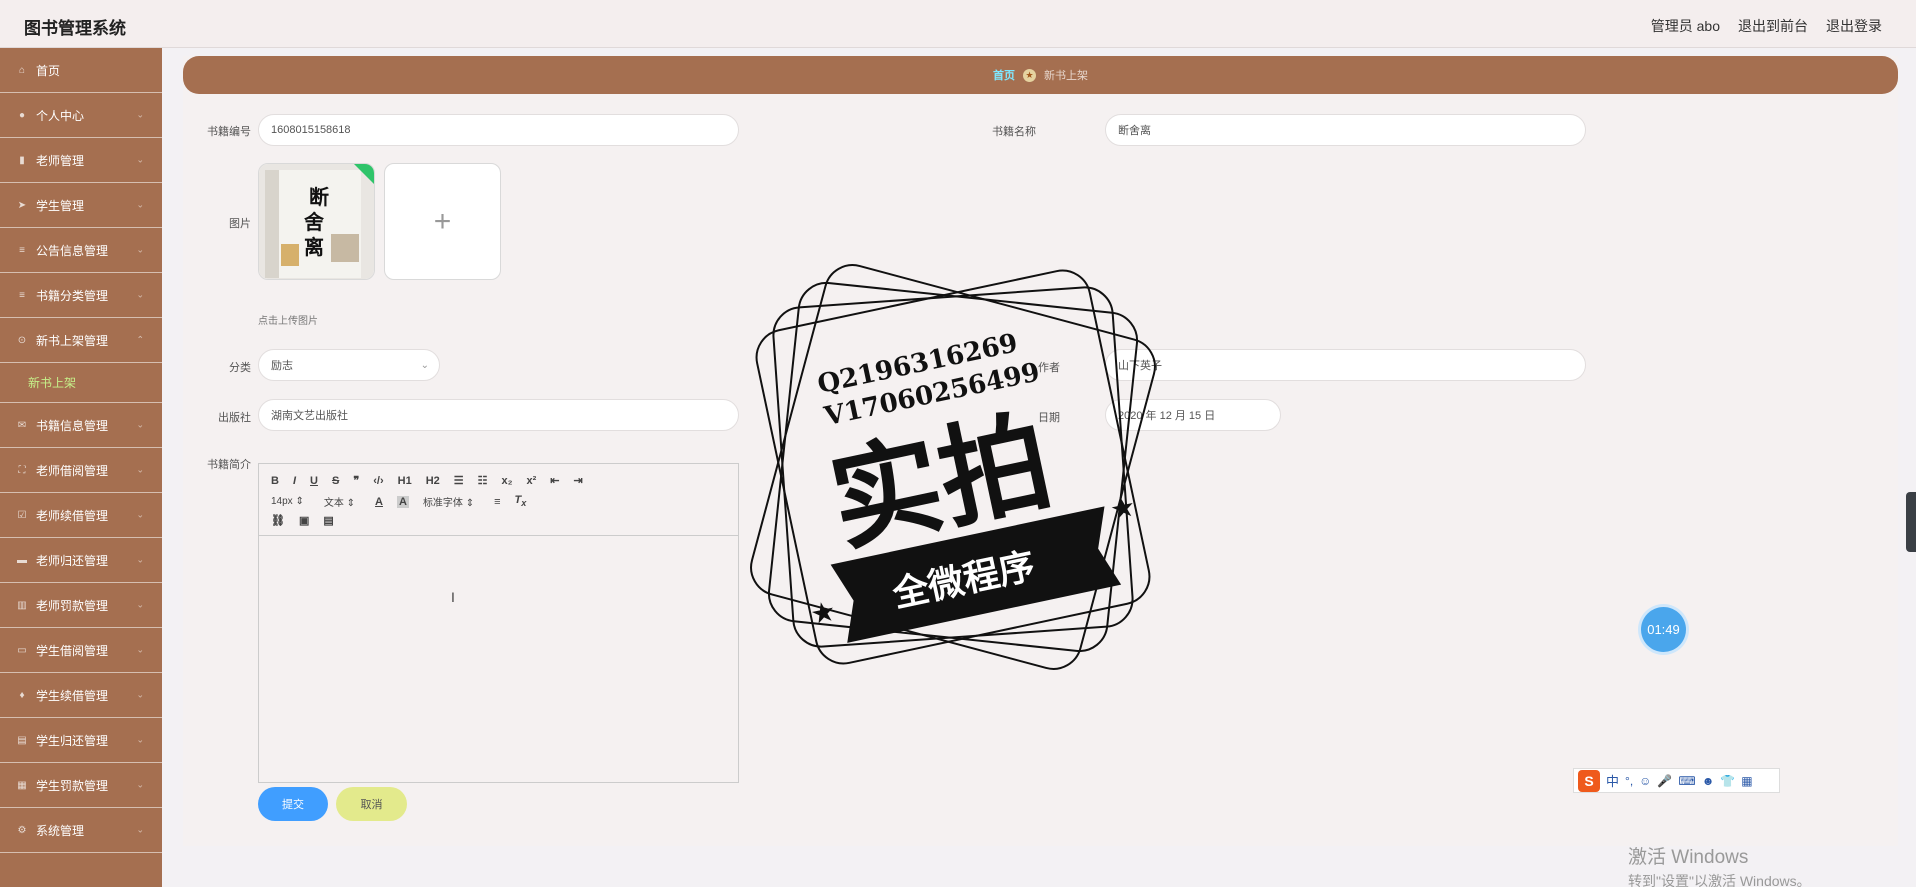 The width and height of the screenshot is (1916, 887). Describe the element at coordinates (72, 340) in the screenshot. I see `sidebar-item-label: 新书上架管理` at that location.